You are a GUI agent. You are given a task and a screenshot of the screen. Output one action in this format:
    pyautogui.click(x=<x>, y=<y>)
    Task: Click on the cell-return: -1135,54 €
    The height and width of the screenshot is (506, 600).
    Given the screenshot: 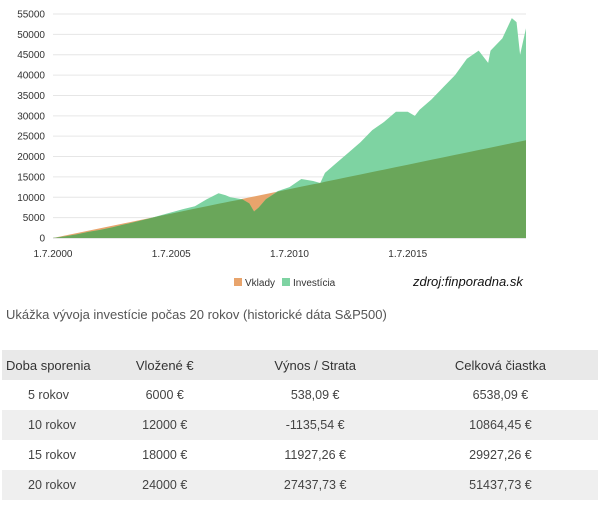 What is the action you would take?
    pyautogui.click(x=315, y=425)
    